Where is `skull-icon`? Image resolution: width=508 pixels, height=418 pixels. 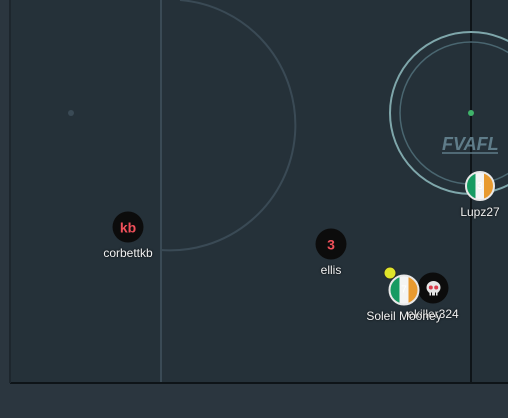
skull-icon is located at coordinates (433, 287).